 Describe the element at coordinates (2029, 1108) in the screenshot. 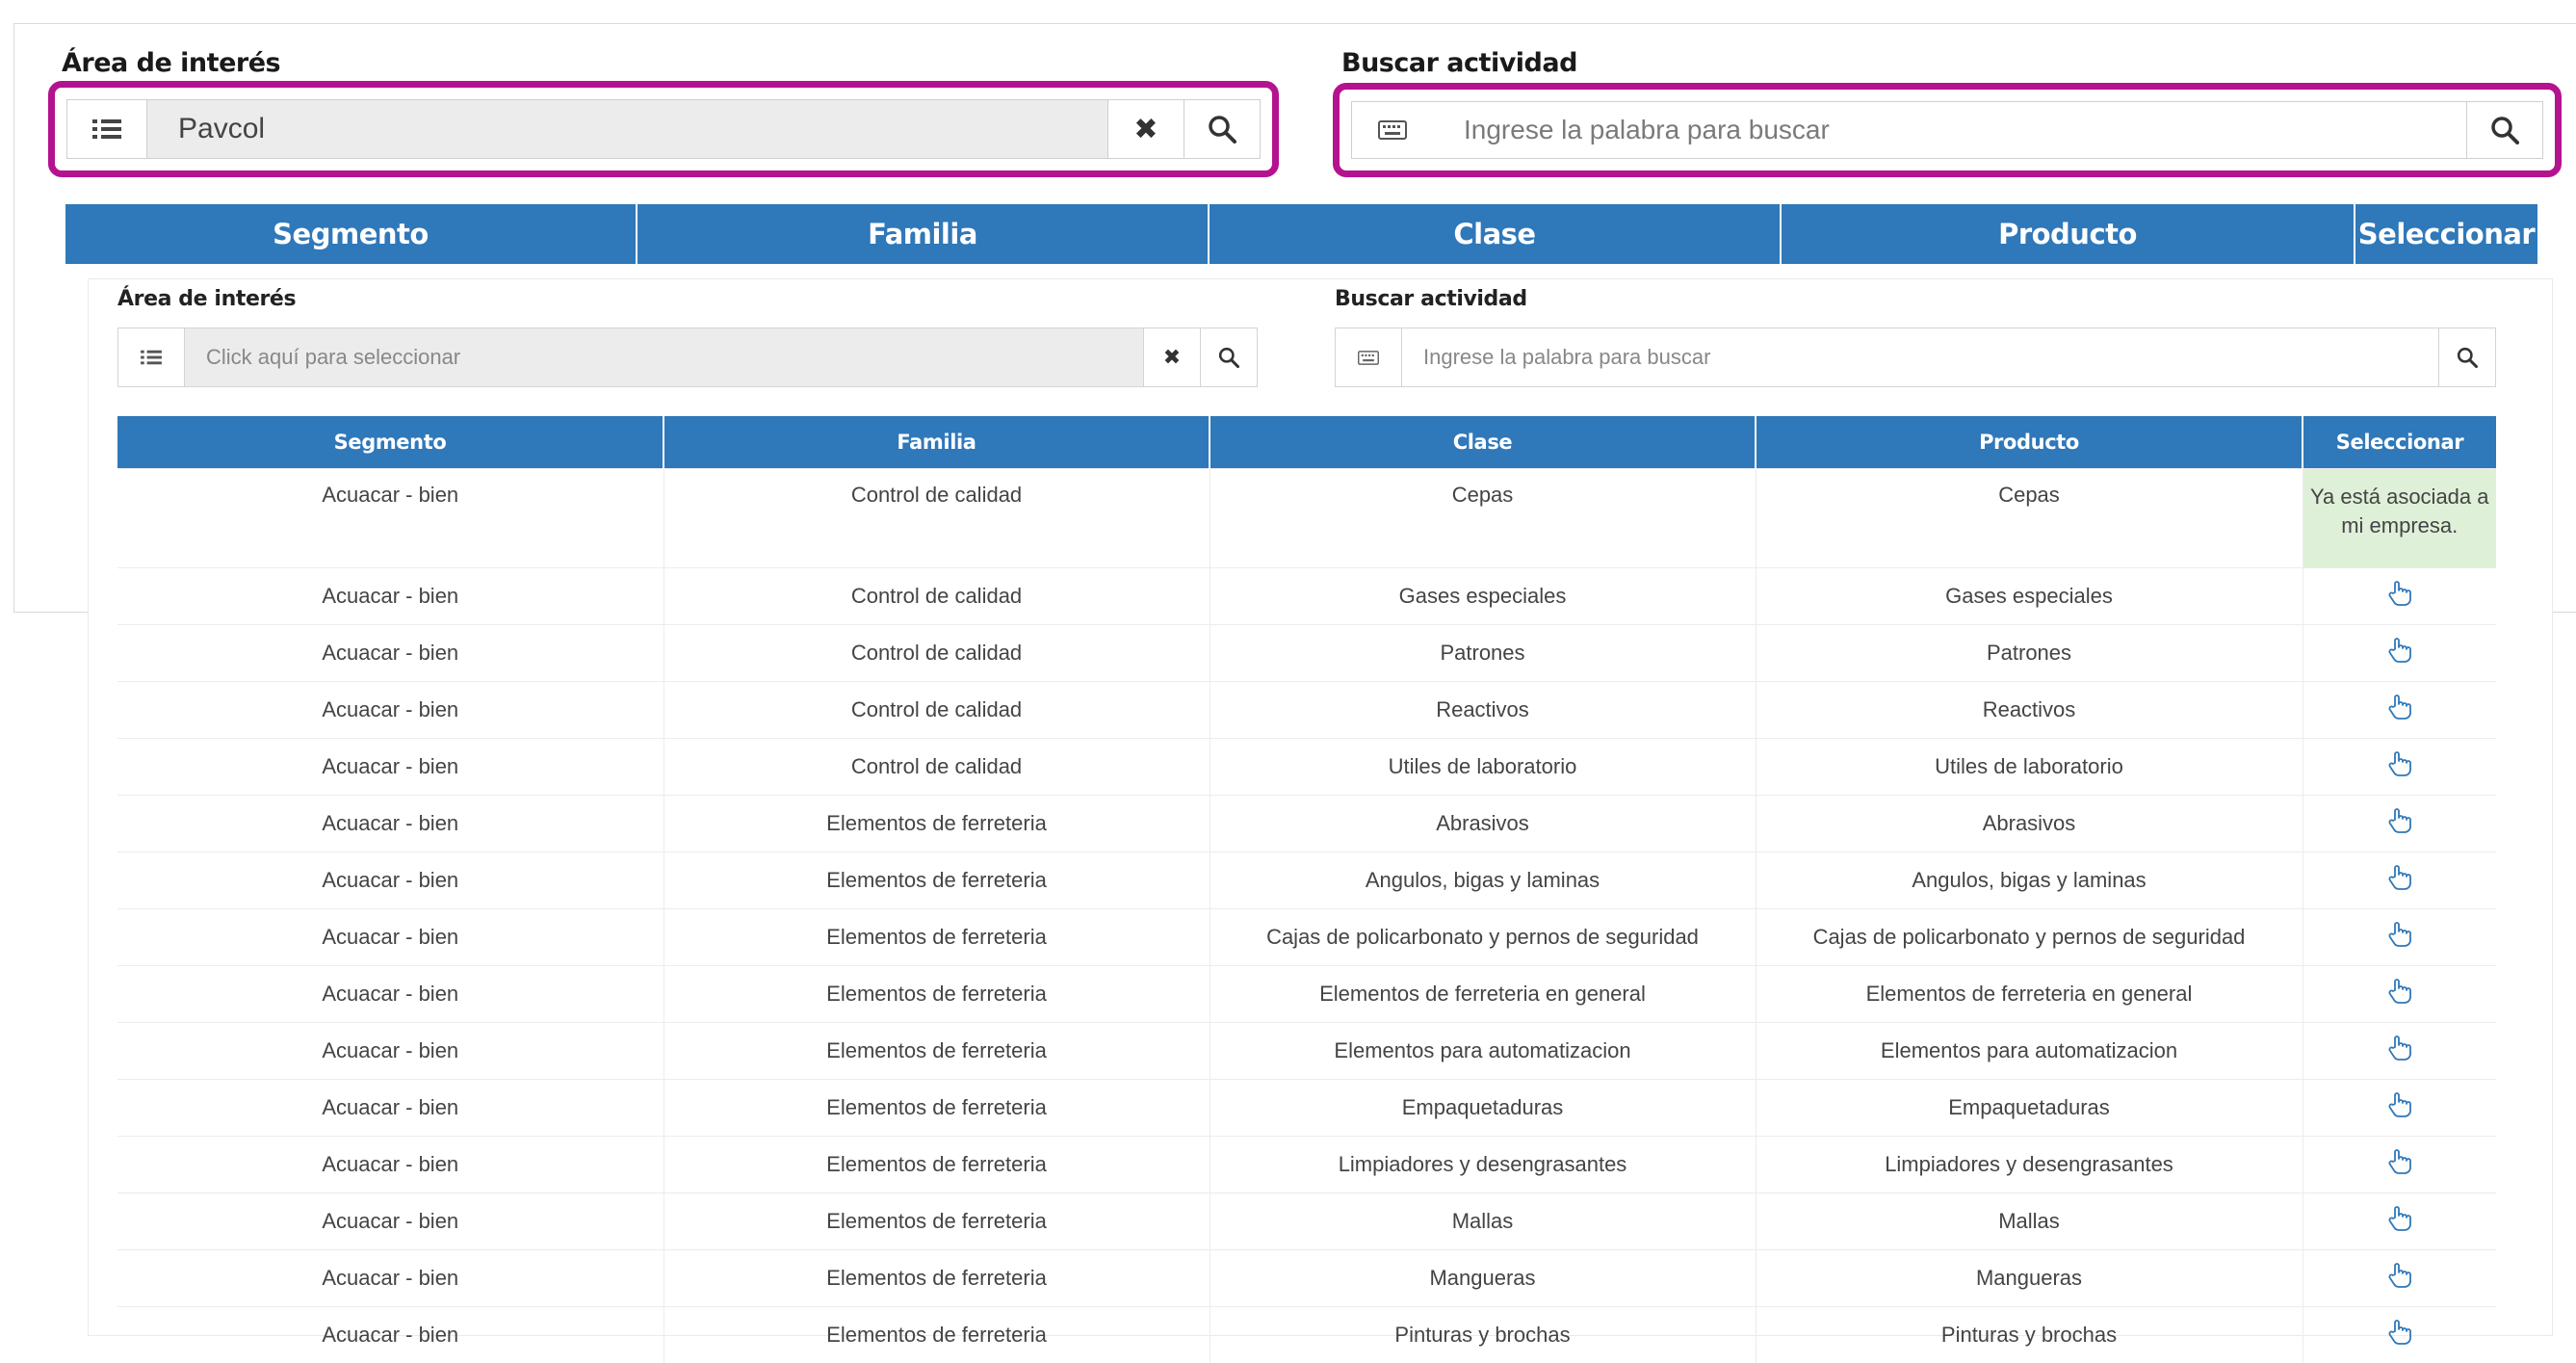

I see `cell-producto: Empaquetaduras` at that location.